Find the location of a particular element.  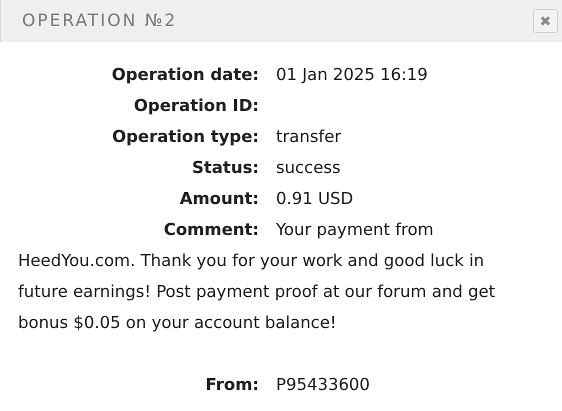

field-label: Status: is located at coordinates (225, 167).